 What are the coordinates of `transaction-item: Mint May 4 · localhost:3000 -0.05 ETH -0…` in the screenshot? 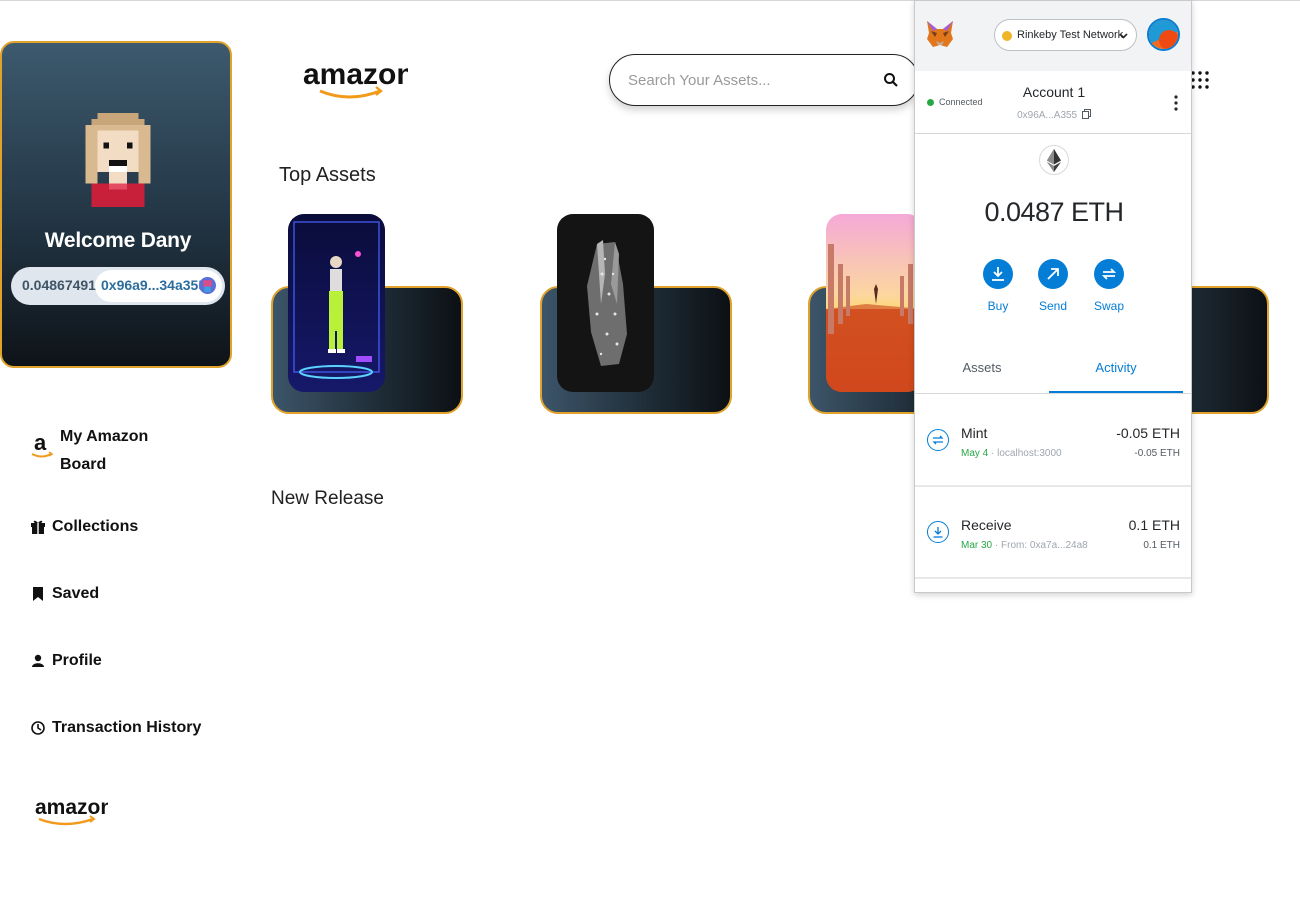 It's located at (1053, 448).